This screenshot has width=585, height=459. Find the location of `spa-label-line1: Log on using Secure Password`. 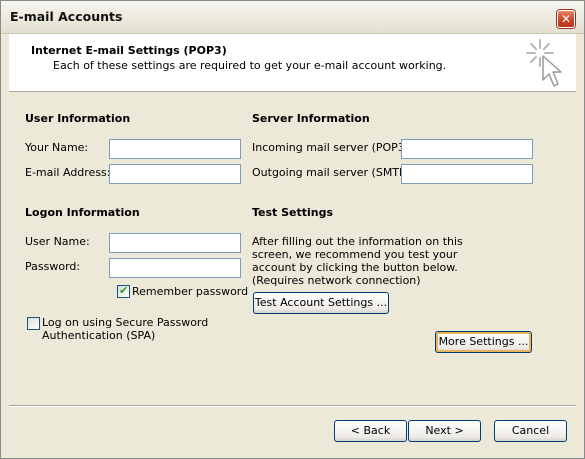

spa-label-line1: Log on using Secure Password is located at coordinates (125, 322).